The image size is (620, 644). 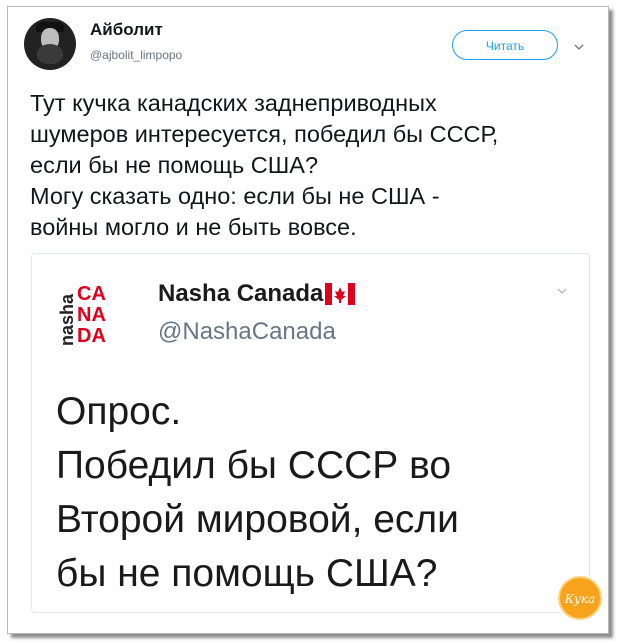 I want to click on tweet-line: если бы не помощь США?, so click(x=174, y=165).